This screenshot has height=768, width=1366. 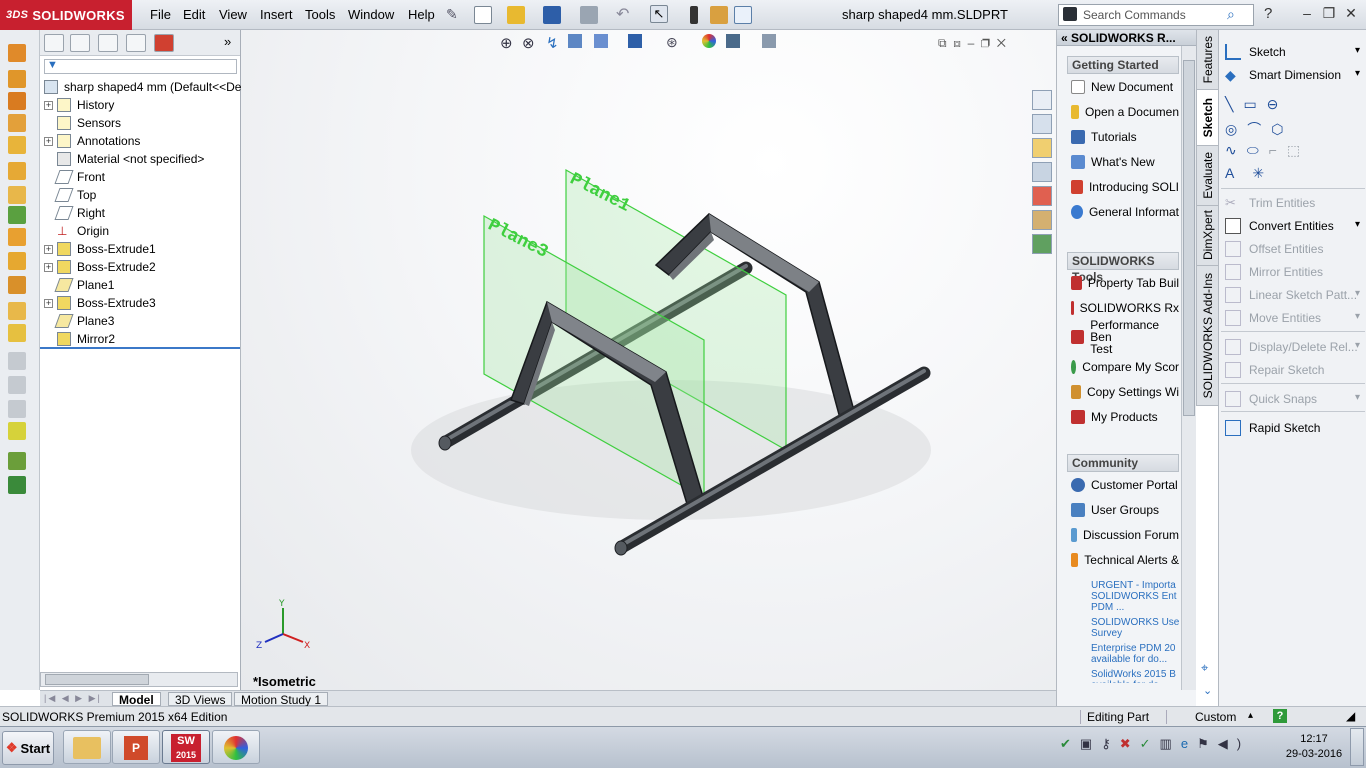 I want to click on collapse-icon: «, so click(x=1064, y=38).